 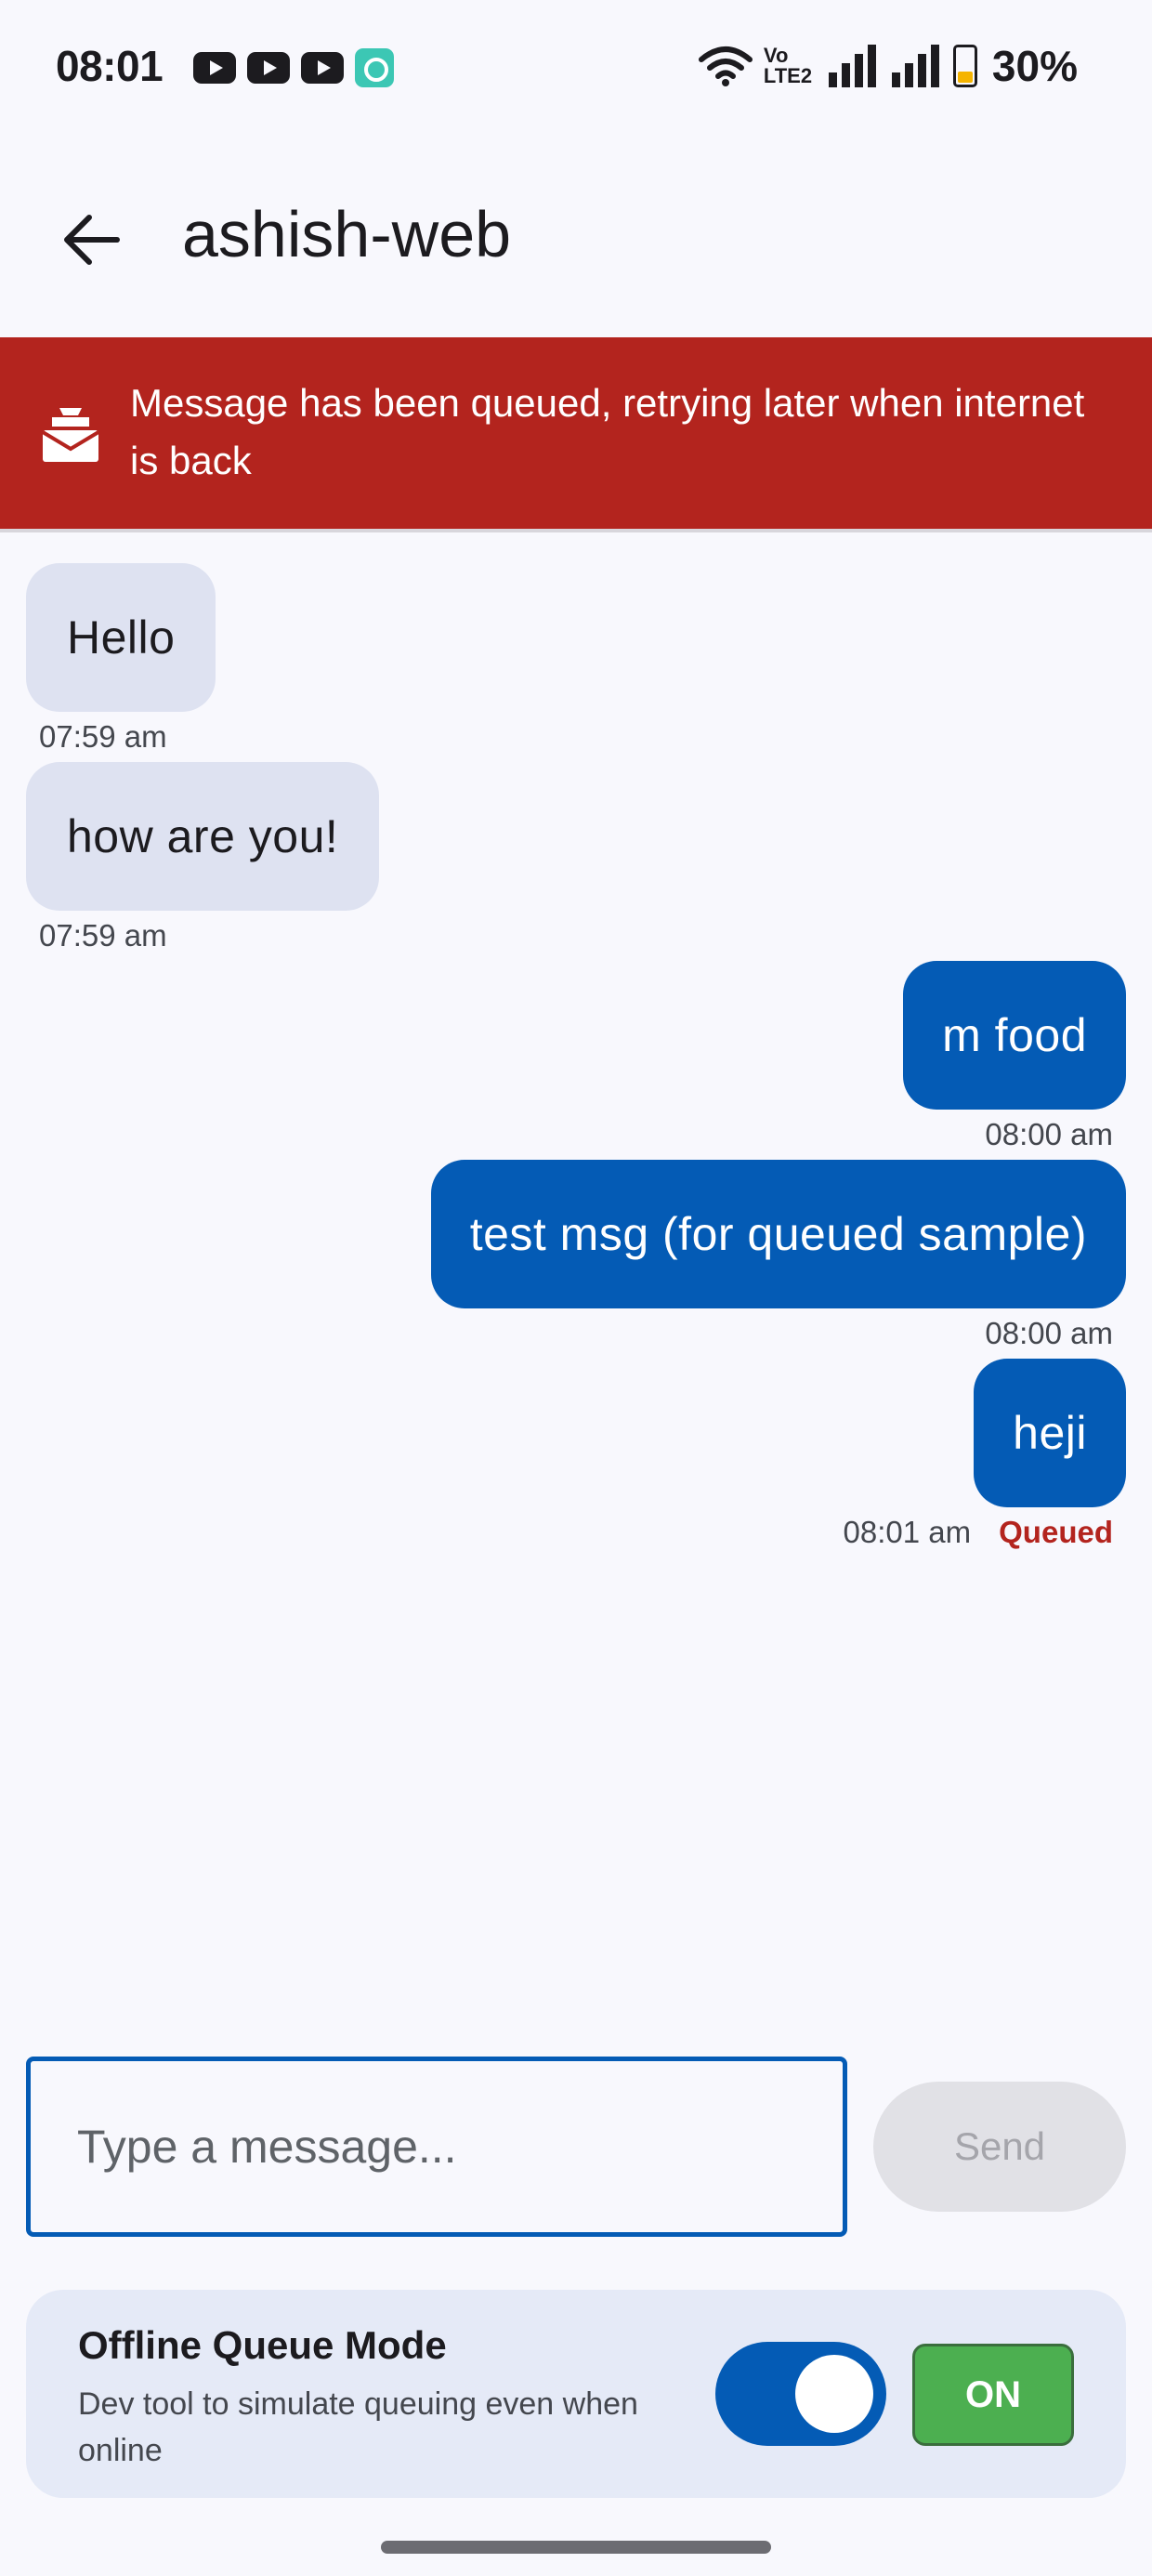 I want to click on message-input, so click(x=437, y=2146).